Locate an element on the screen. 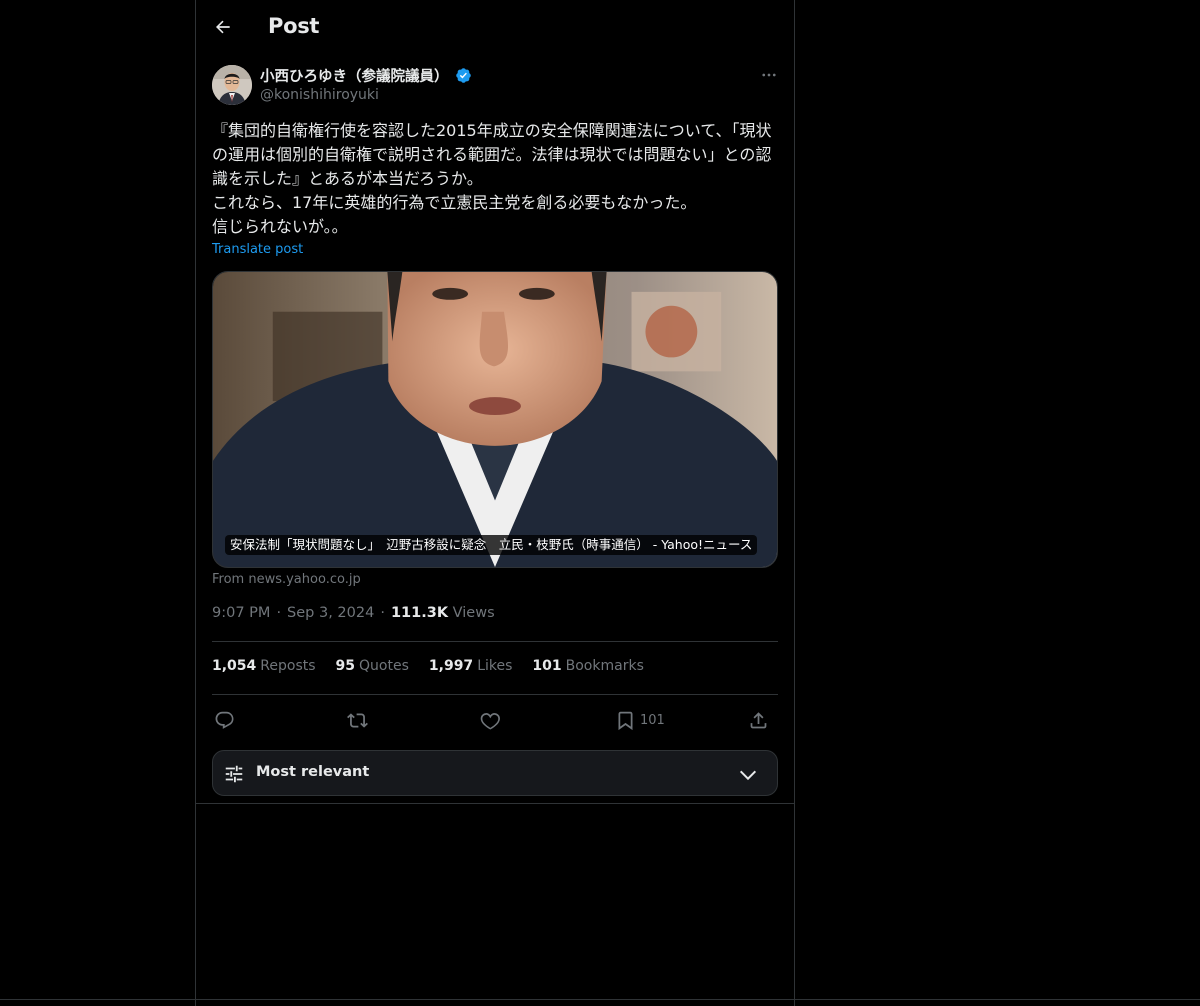 The width and height of the screenshot is (1200, 1006). avatar-image is located at coordinates (232, 85).